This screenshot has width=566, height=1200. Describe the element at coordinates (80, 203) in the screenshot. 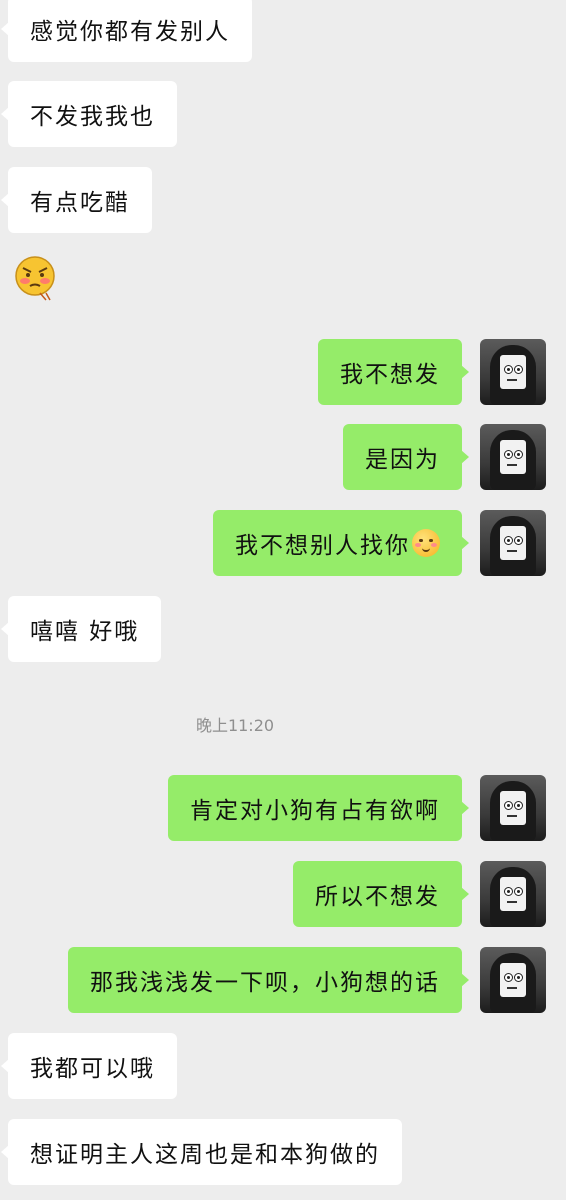

I see `message-text: 有点吃醋` at that location.